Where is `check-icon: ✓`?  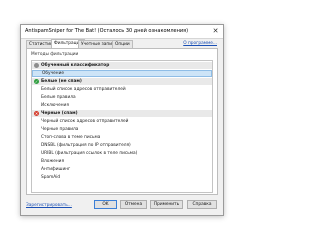
check-icon: ✓ is located at coordinates (36, 81).